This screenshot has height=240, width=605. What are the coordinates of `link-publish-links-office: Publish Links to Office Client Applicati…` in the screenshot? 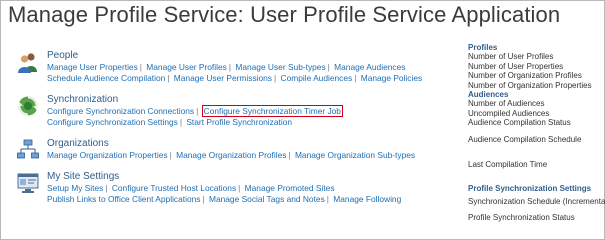 It's located at (123, 199).